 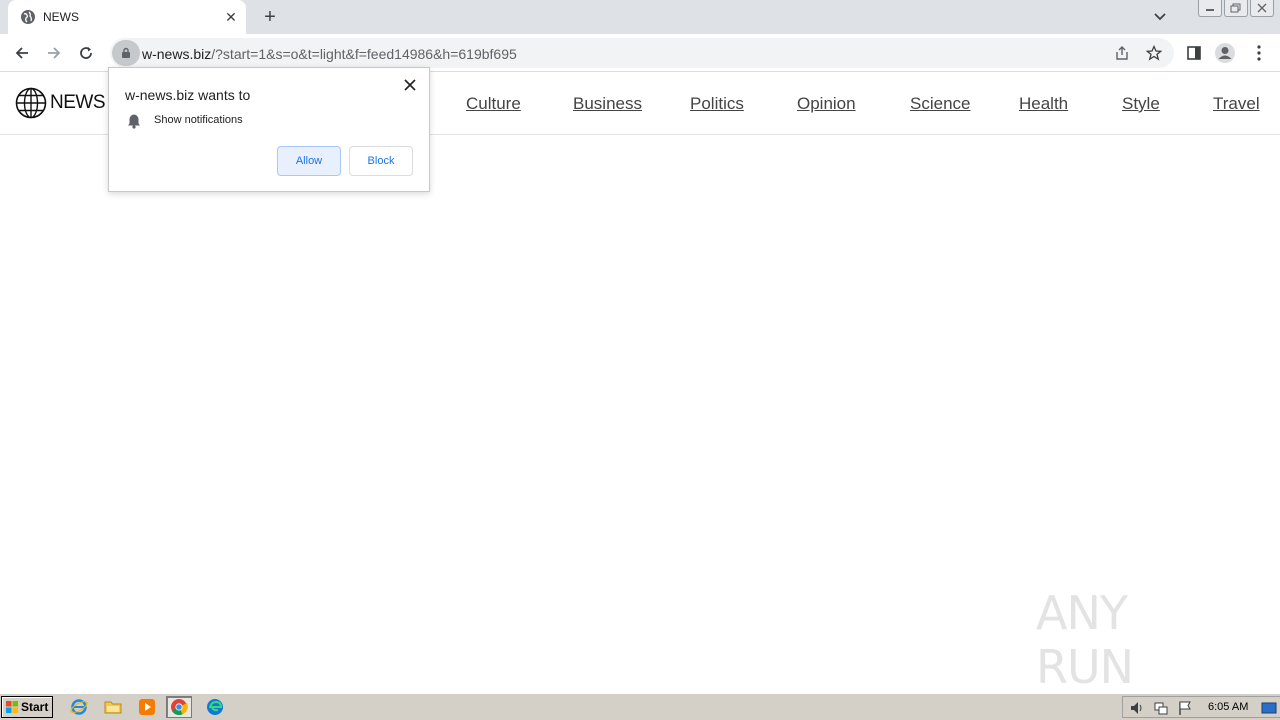 I want to click on start-button: Start, so click(x=27, y=707).